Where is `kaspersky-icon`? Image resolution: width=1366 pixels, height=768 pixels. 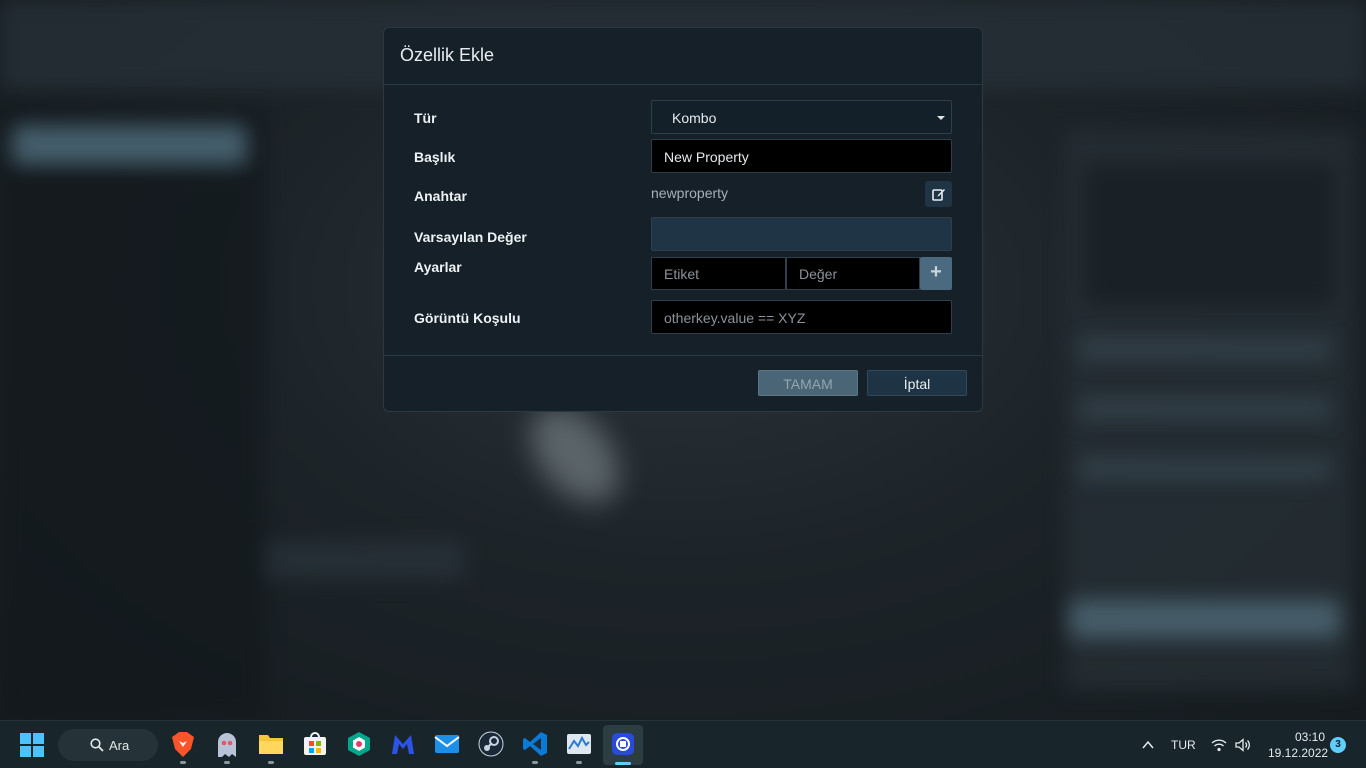
kaspersky-icon is located at coordinates (359, 744).